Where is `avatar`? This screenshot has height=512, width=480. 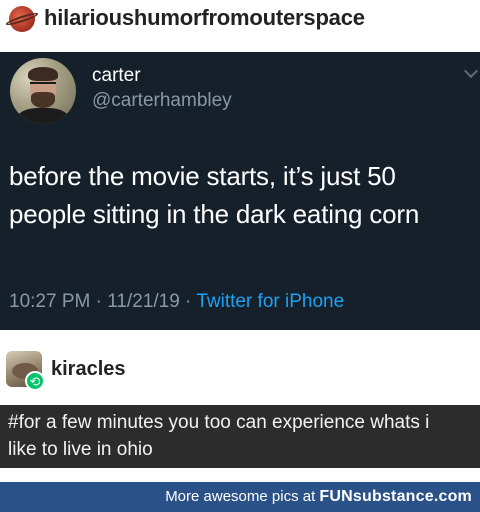
avatar is located at coordinates (43, 91).